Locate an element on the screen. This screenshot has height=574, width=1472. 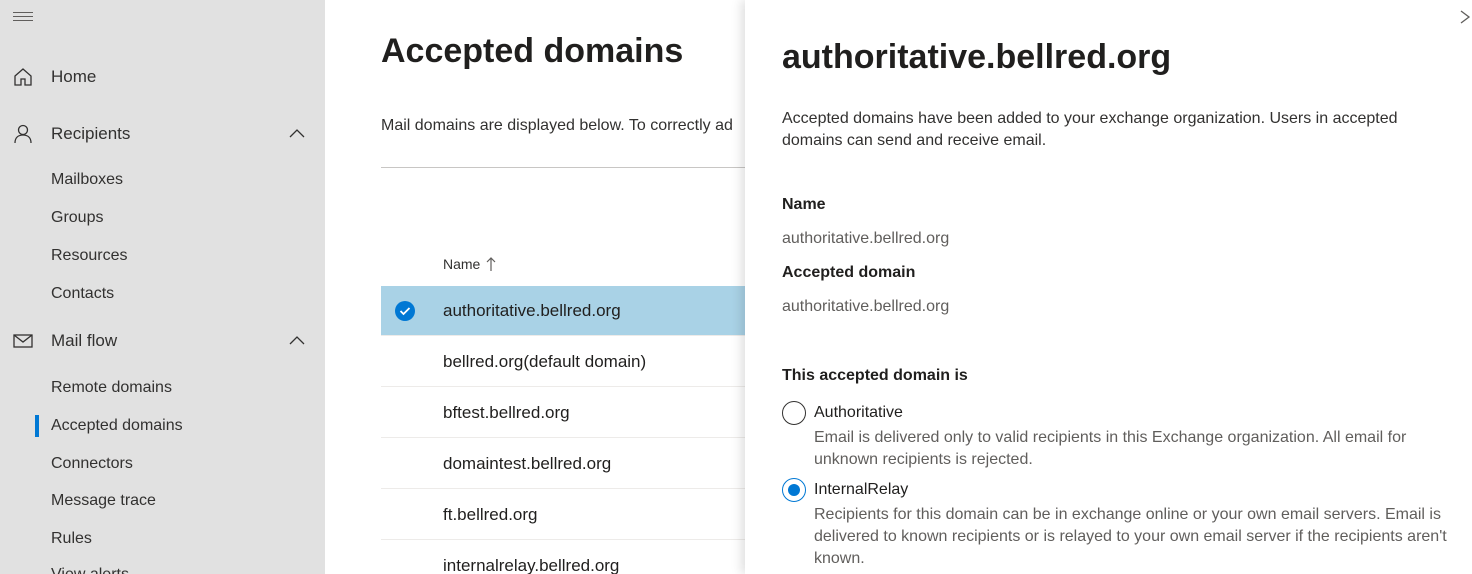
sidebar-item-connectors: Connectors is located at coordinates (92, 464).